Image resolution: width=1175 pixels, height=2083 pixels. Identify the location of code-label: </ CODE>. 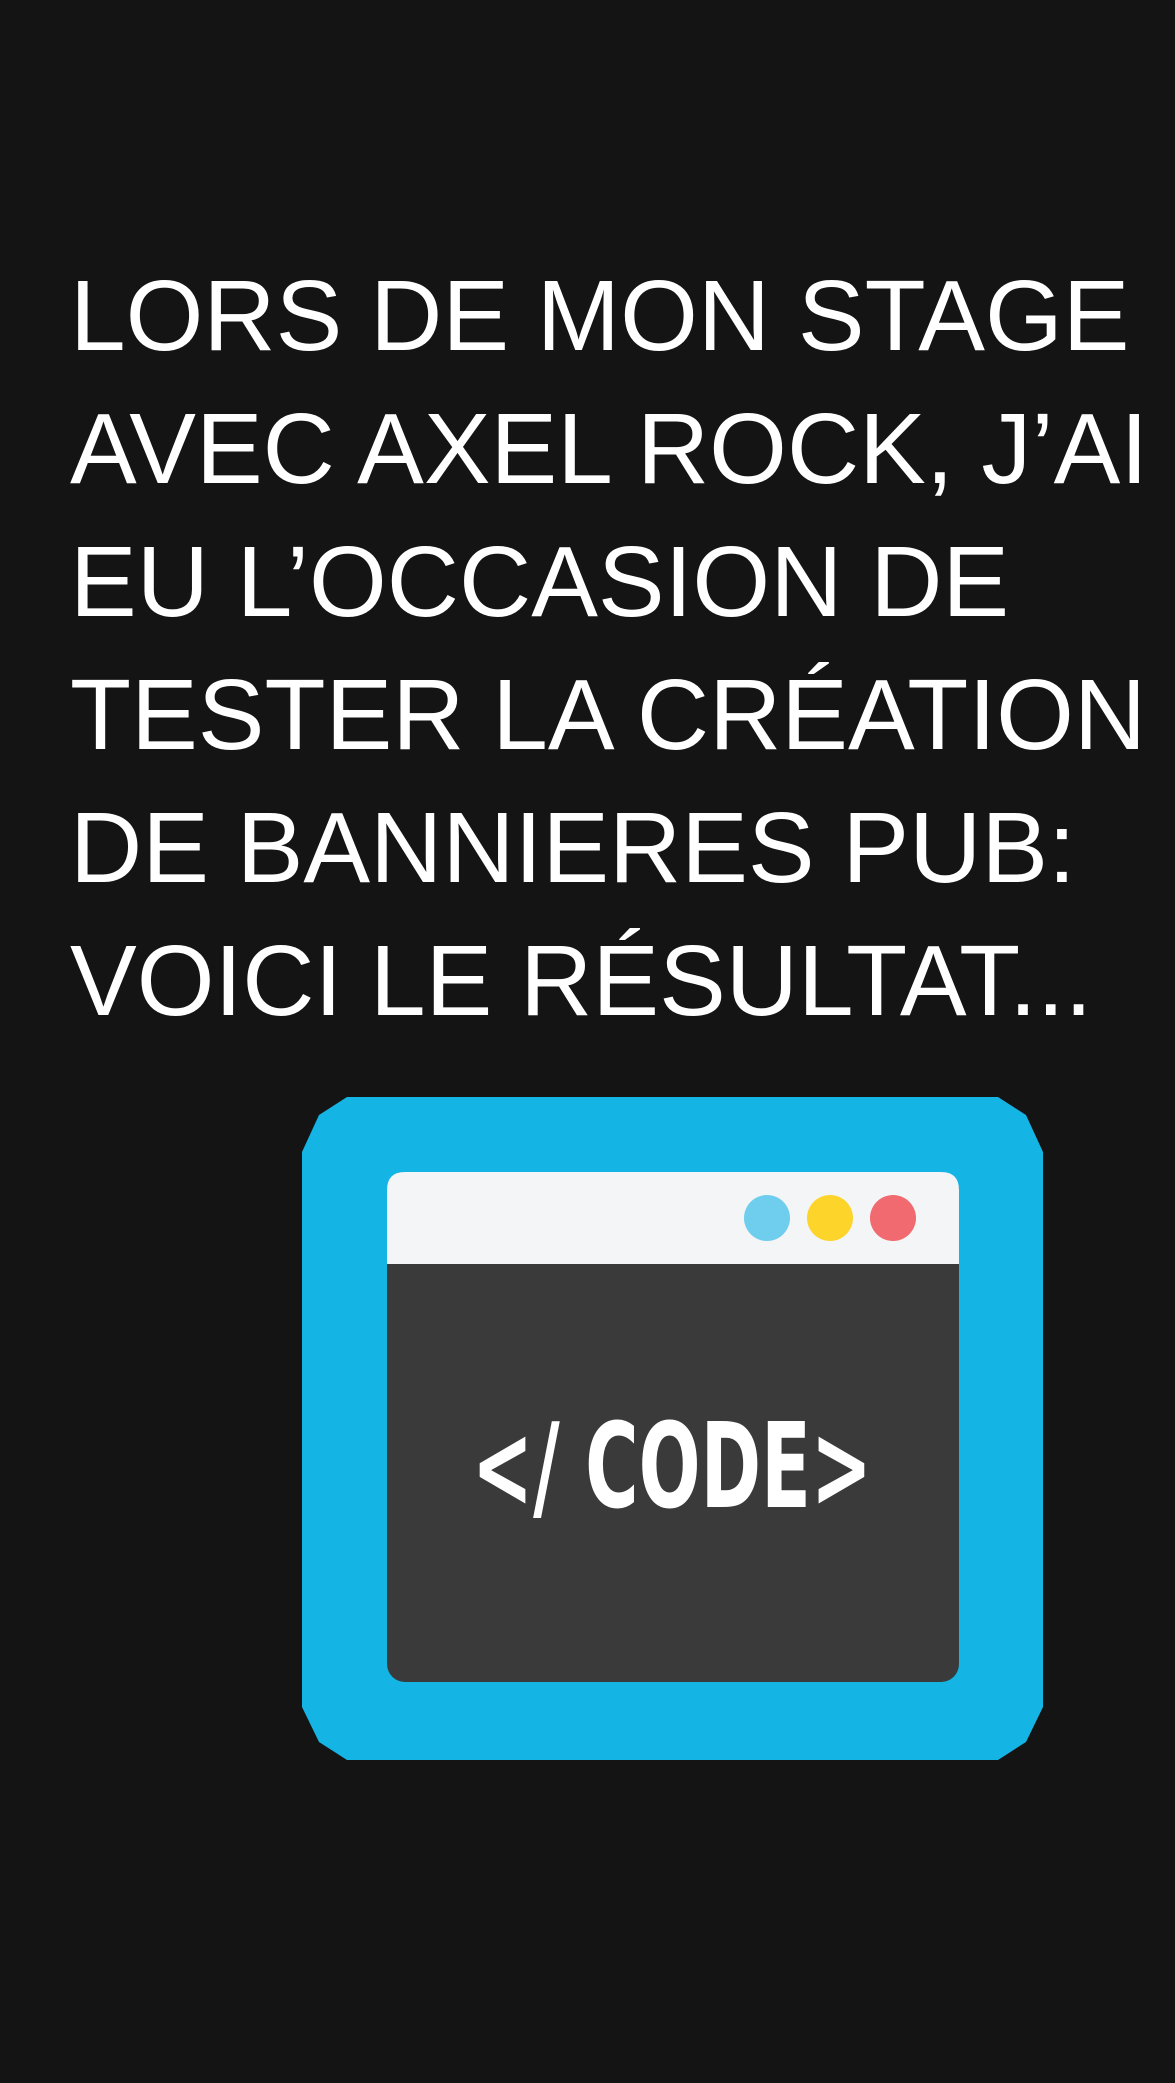
(672, 1466).